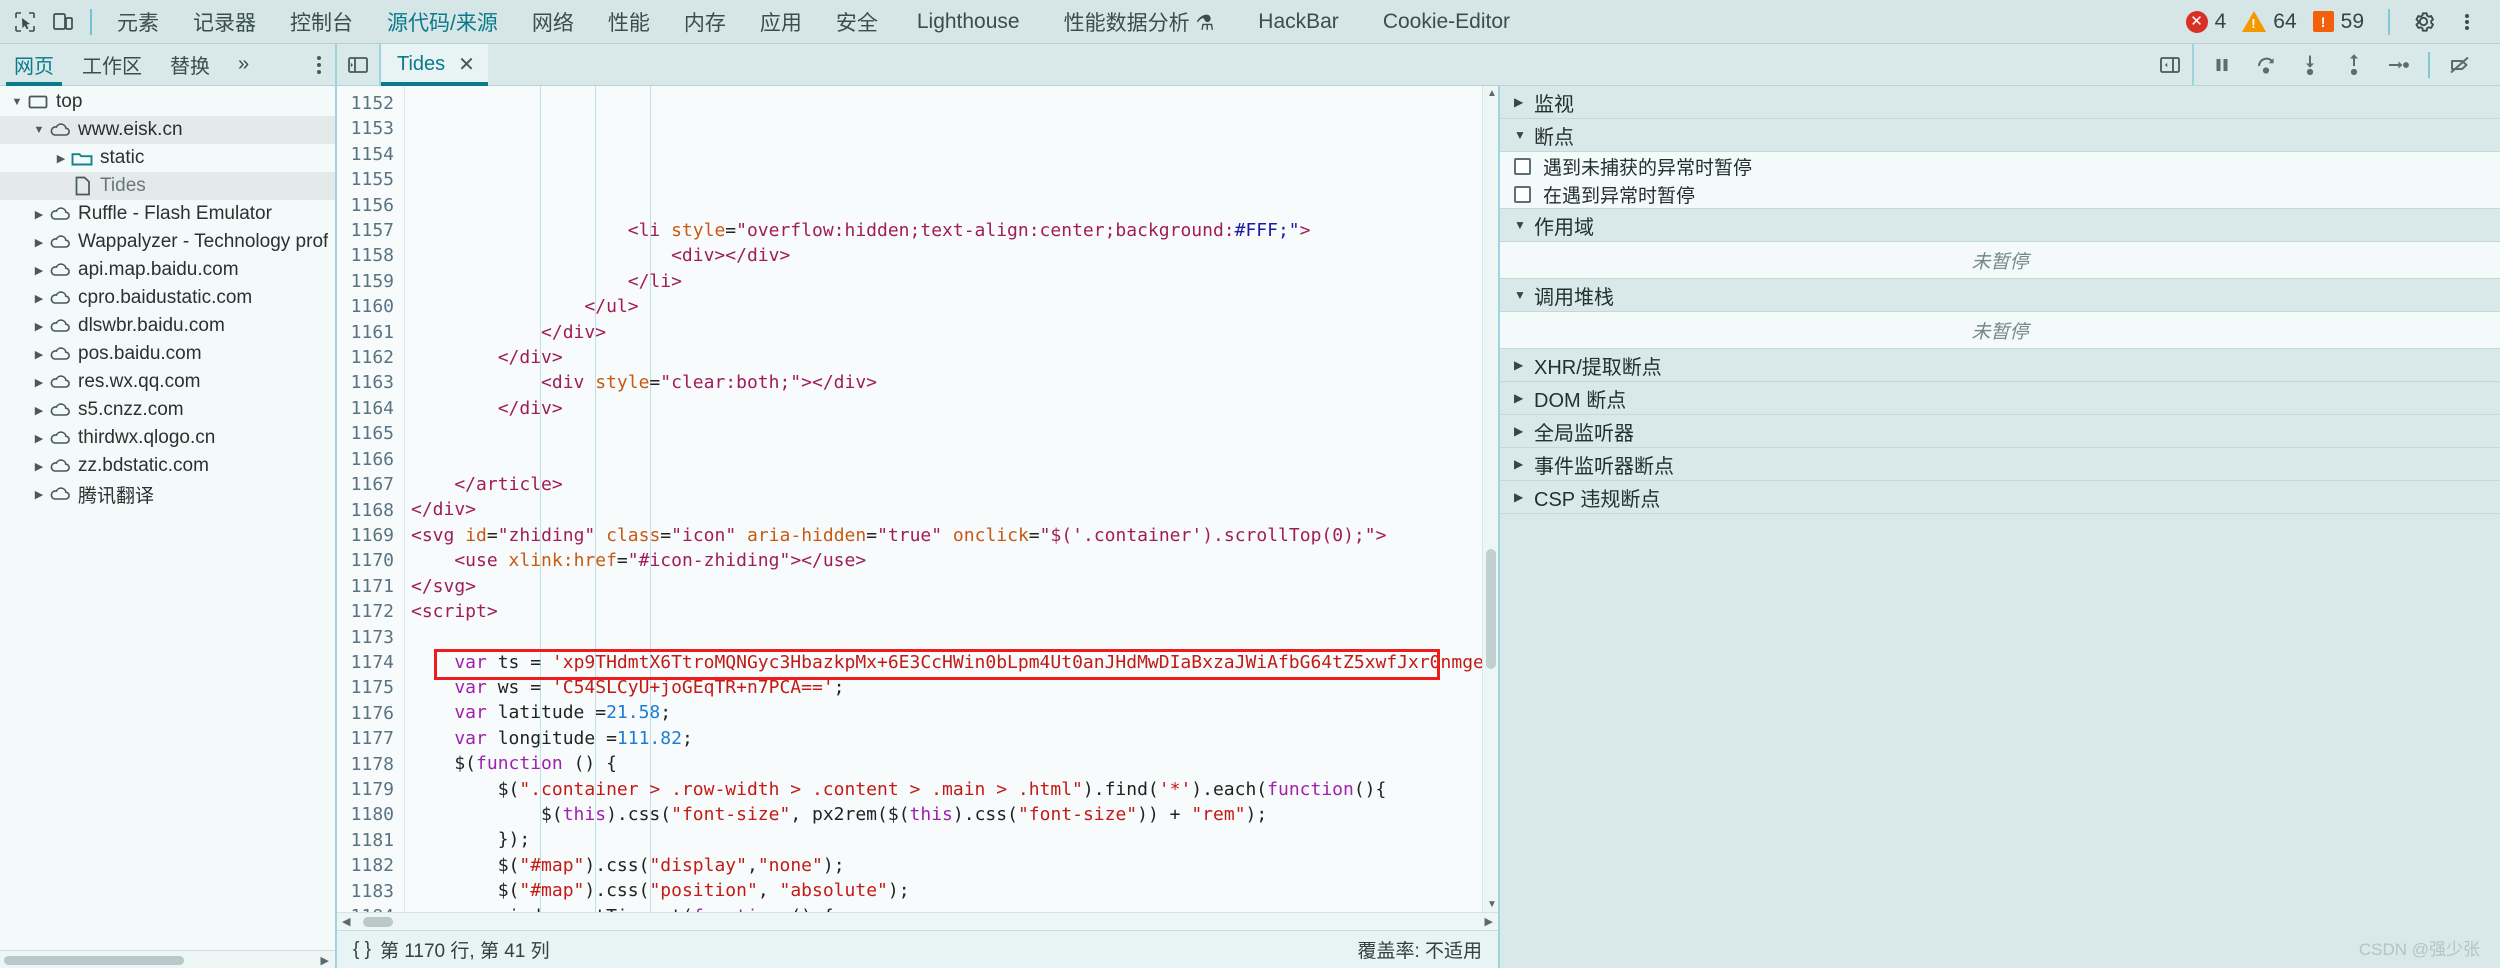 This screenshot has height=968, width=2500. I want to click on tab-security: 安全, so click(857, 22).